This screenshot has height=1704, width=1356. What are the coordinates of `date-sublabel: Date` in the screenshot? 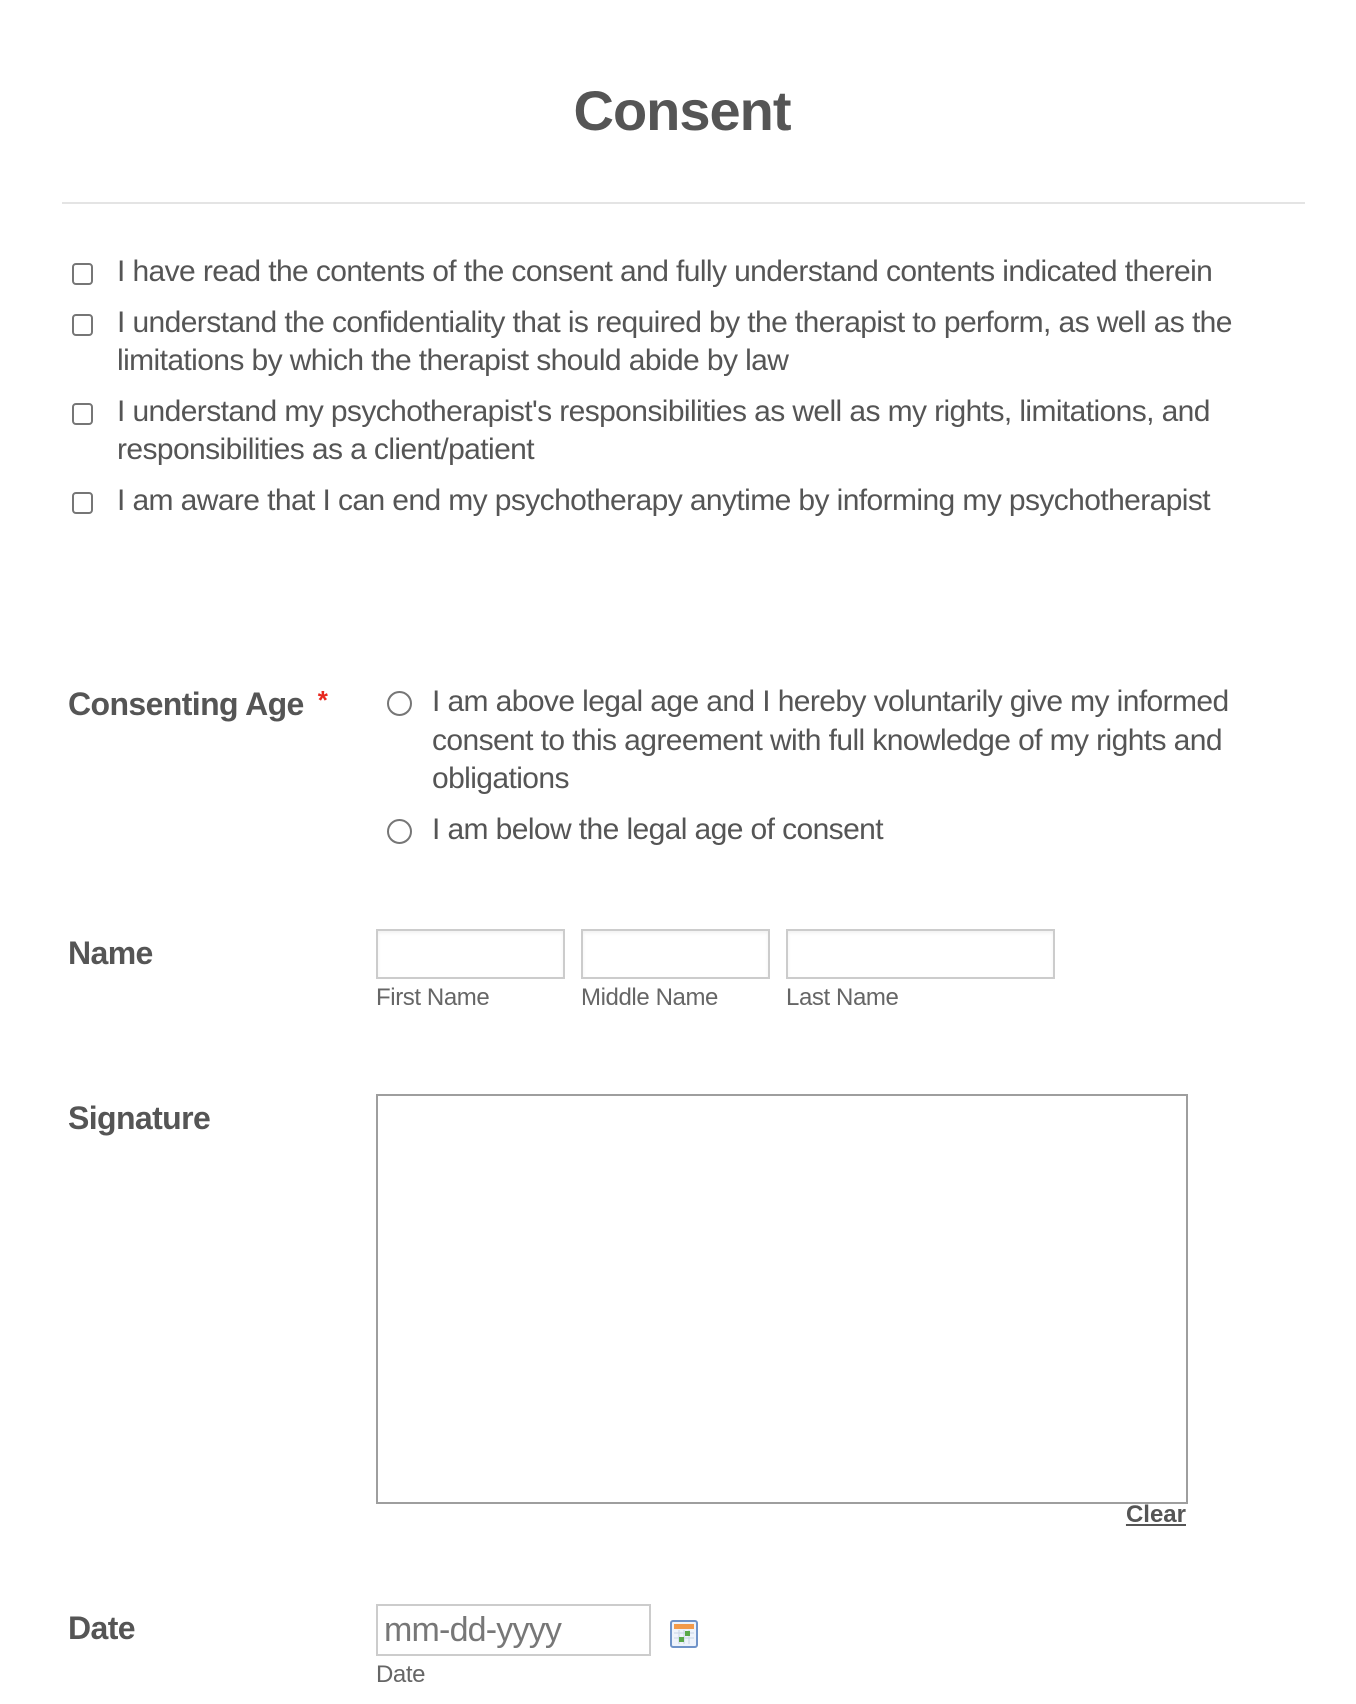 It's located at (401, 1674).